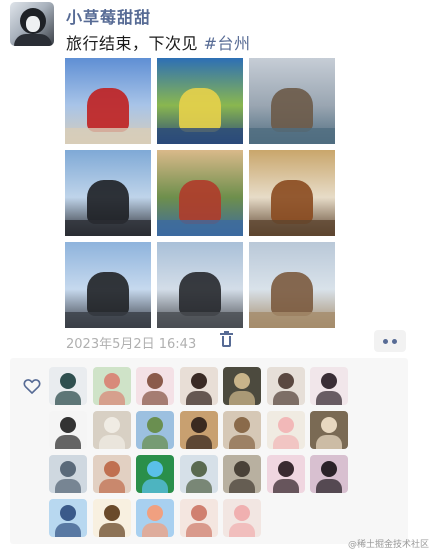 The width and height of the screenshot is (432, 552). I want to click on like-avatar-peach-girl, so click(198, 518).